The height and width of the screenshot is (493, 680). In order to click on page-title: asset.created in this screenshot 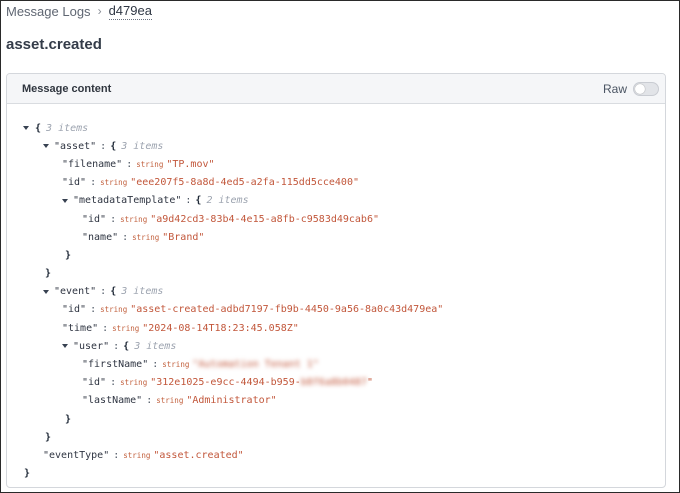, I will do `click(54, 44)`.